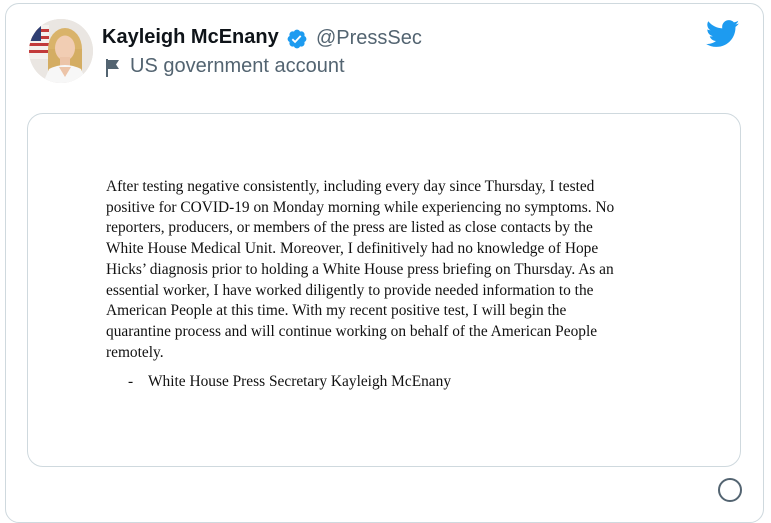 This screenshot has height=523, width=771. I want to click on author-display-name: Kayleigh McEnany, so click(190, 37).